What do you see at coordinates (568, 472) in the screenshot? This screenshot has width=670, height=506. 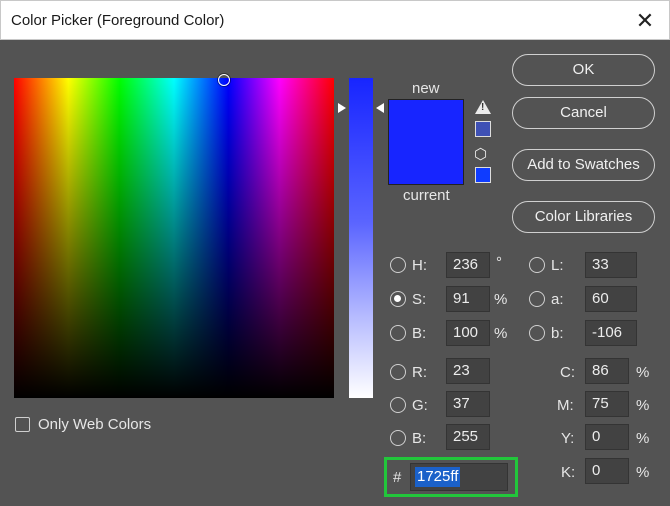 I see `k-label: K:` at bounding box center [568, 472].